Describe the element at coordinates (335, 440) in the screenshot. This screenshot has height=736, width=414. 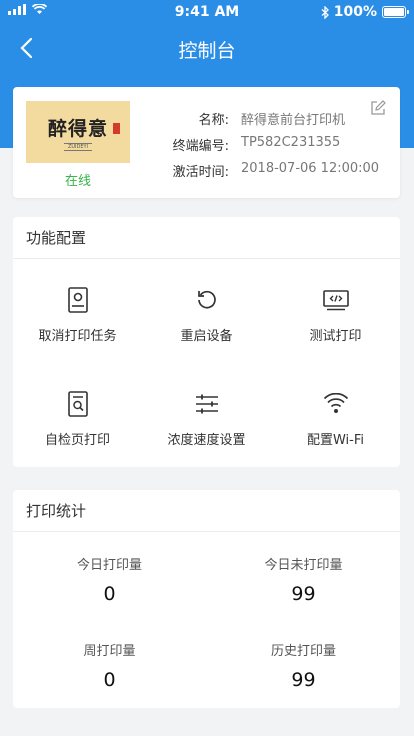
I see `configure-wifi-label: 配置Wi-Fi` at that location.